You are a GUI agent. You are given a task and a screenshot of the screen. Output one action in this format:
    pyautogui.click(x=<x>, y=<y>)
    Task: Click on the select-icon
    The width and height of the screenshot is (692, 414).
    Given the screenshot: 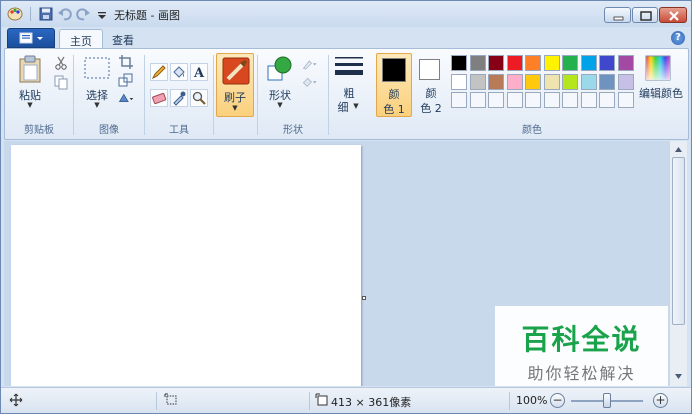 What is the action you would take?
    pyautogui.click(x=97, y=68)
    